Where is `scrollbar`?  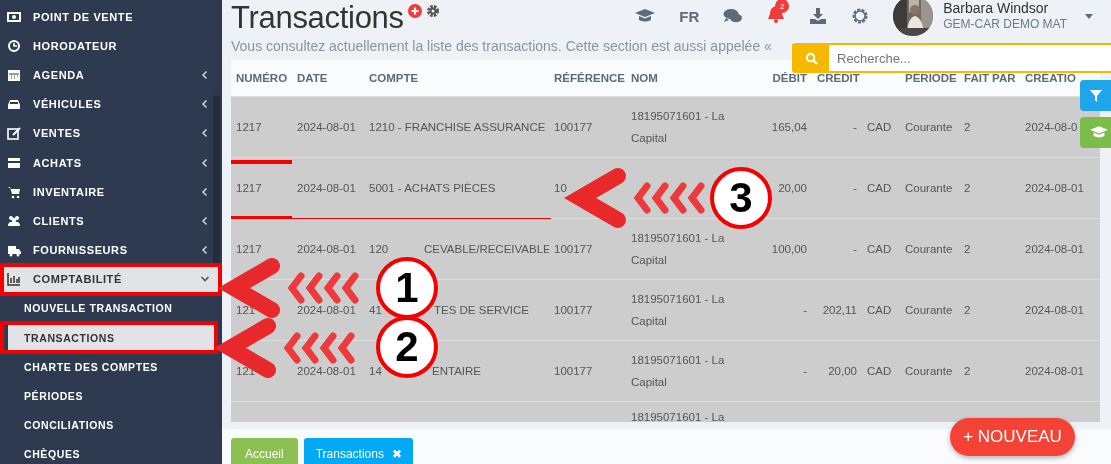
scrollbar is located at coordinates (216, 180).